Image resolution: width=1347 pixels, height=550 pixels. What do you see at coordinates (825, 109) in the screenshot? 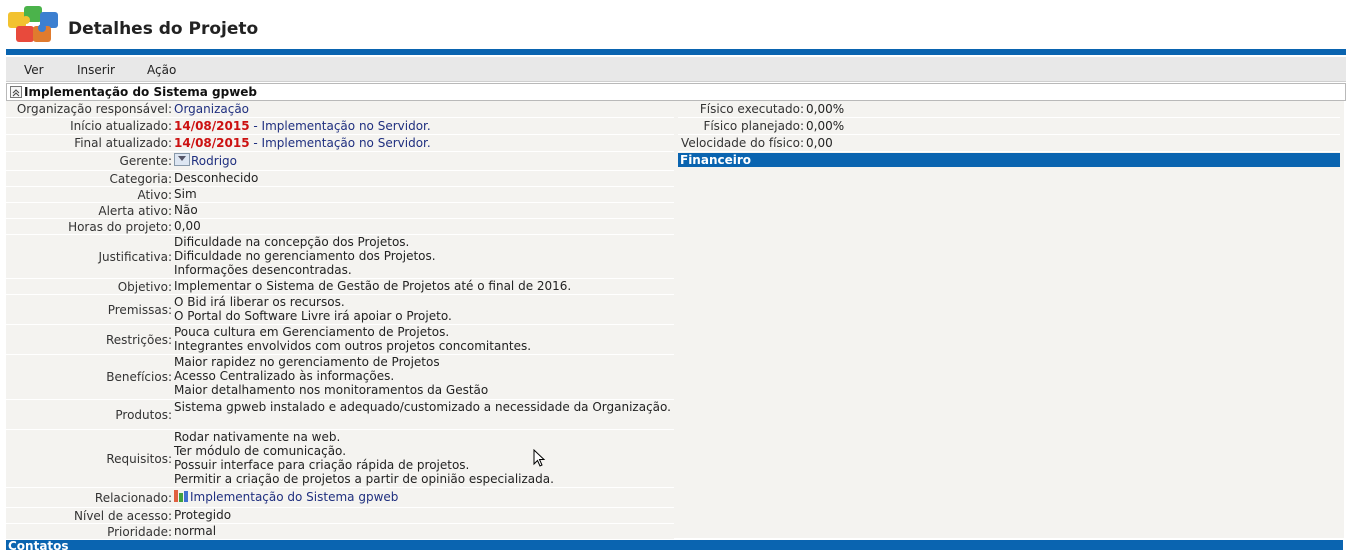
I see `fisico-executado-value: 0,00%` at bounding box center [825, 109].